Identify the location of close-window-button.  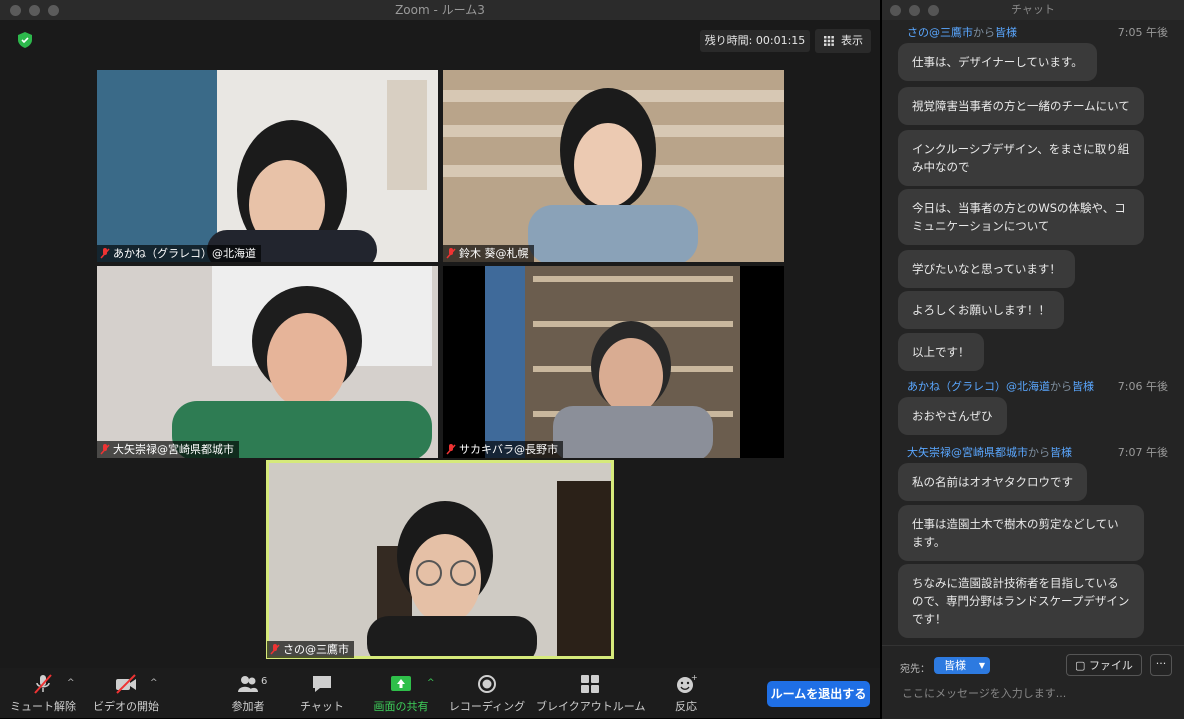
(15, 10).